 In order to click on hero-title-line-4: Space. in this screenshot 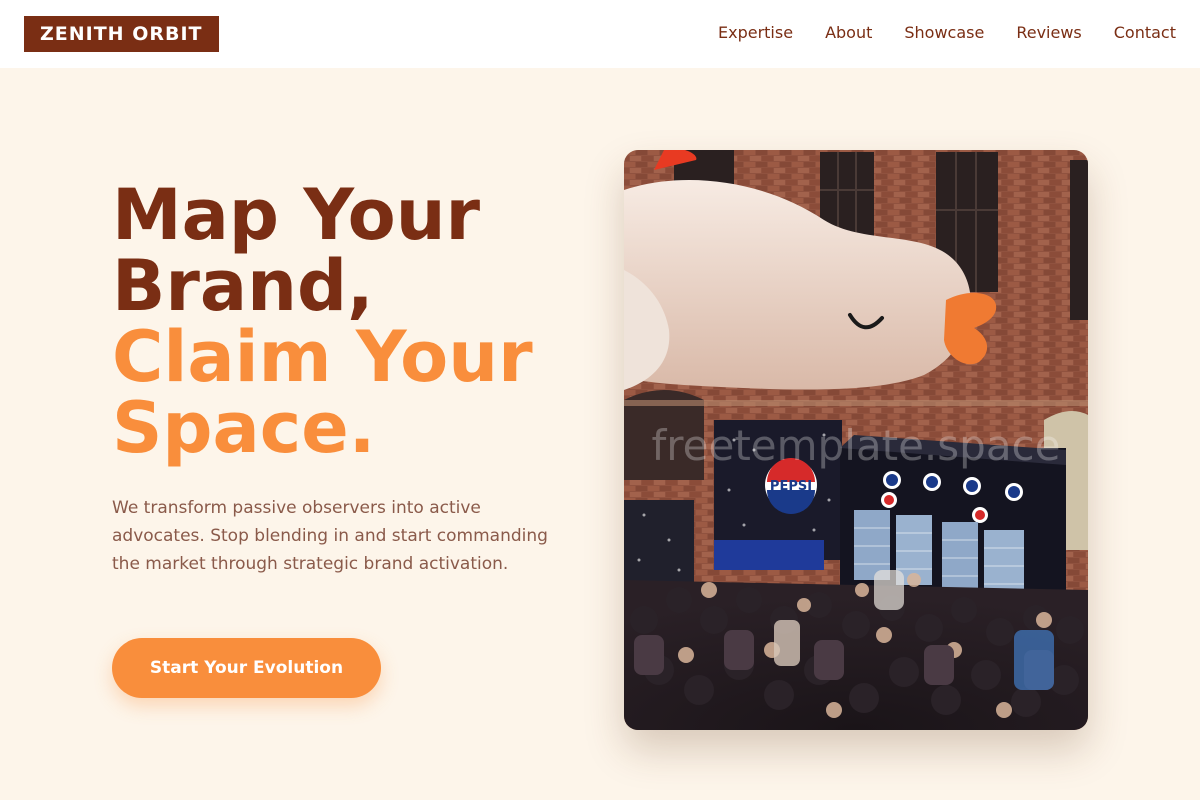, I will do `click(244, 428)`.